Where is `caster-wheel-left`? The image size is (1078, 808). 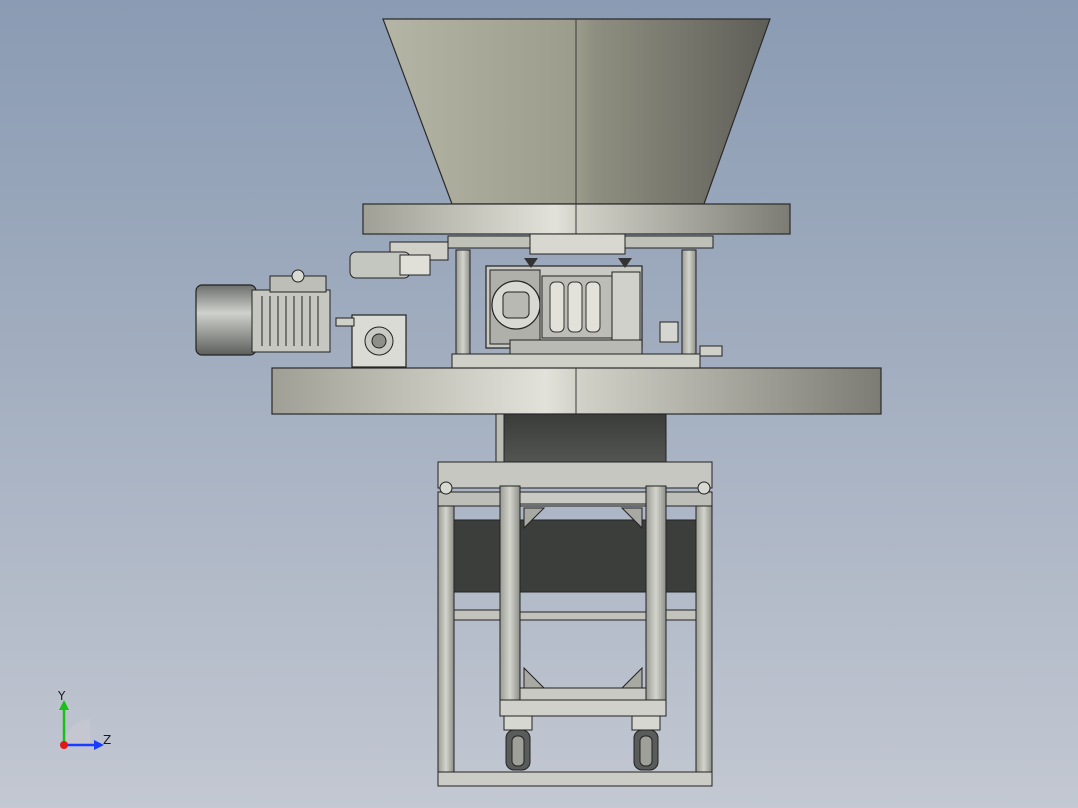
caster-wheel-left is located at coordinates (518, 743).